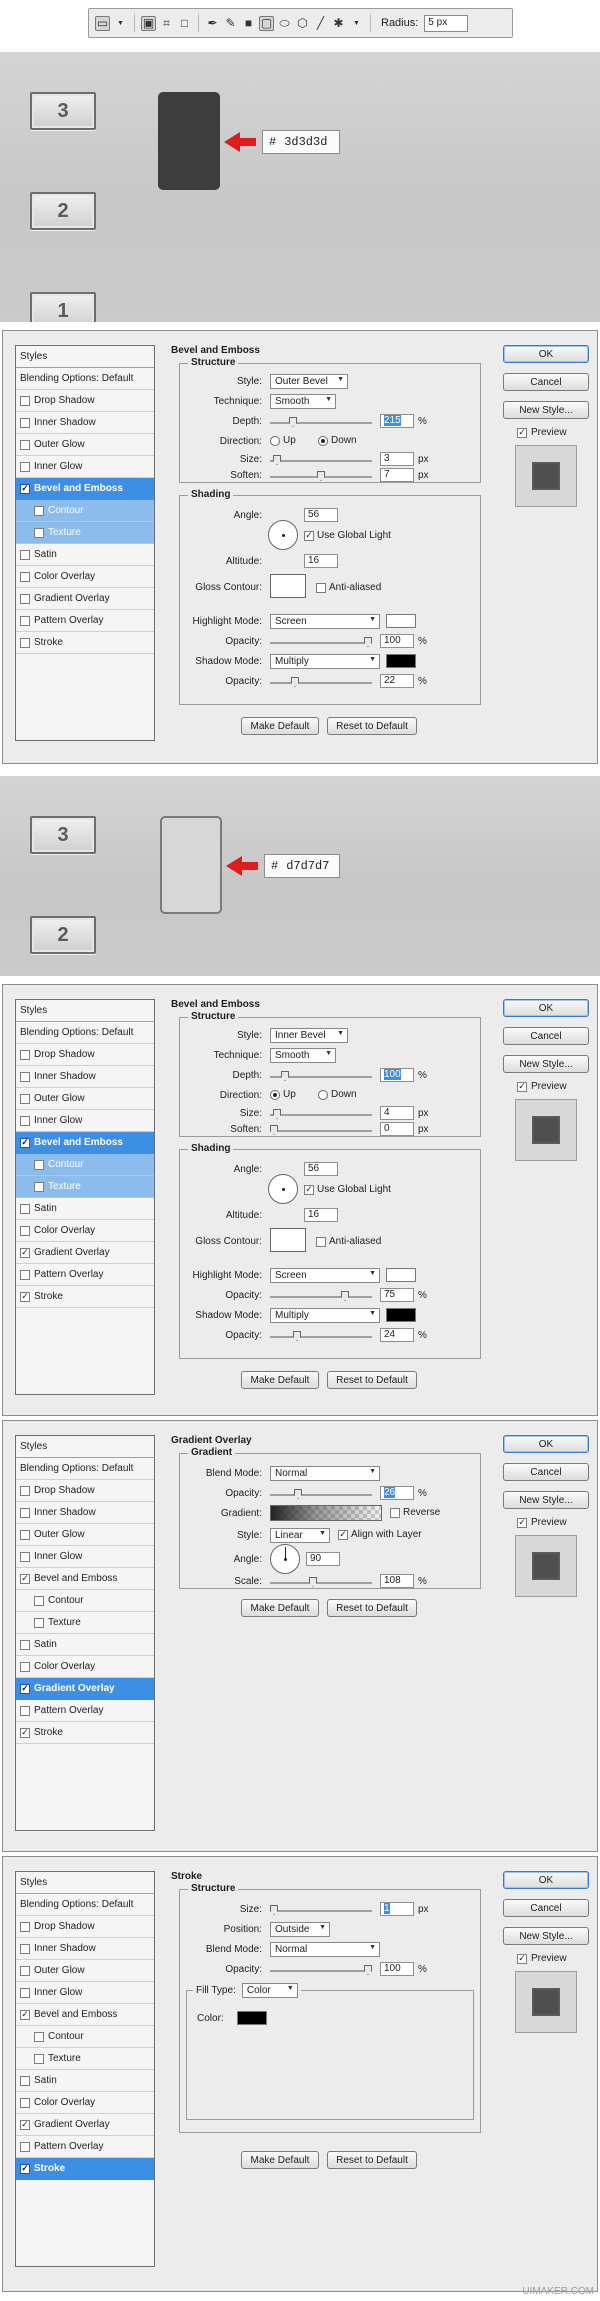 The image size is (600, 2301). What do you see at coordinates (274, 1130) in the screenshot?
I see `soften-slider-thumb` at bounding box center [274, 1130].